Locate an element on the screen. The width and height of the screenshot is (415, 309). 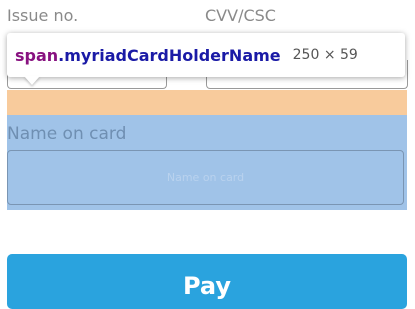
cvv-label: CVV/CSC is located at coordinates (240, 15).